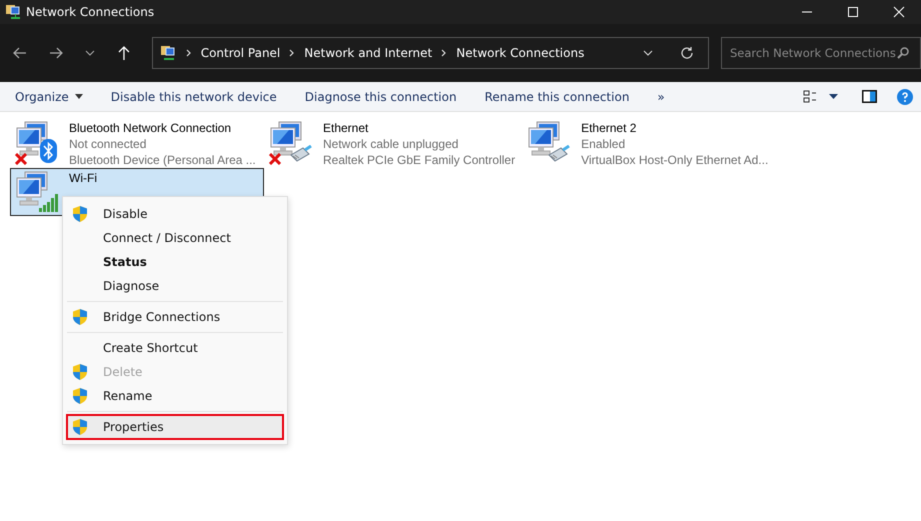 The image size is (921, 521). What do you see at coordinates (175, 396) in the screenshot?
I see `menu-item: Rename` at bounding box center [175, 396].